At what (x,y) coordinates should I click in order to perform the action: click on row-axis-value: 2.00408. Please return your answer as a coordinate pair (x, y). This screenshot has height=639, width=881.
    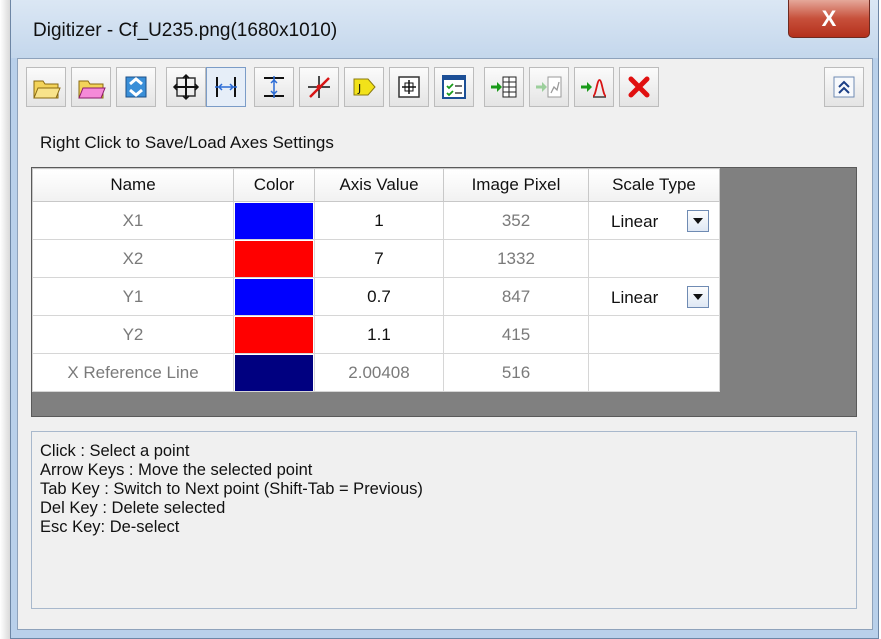
    Looking at the image, I should click on (379, 372).